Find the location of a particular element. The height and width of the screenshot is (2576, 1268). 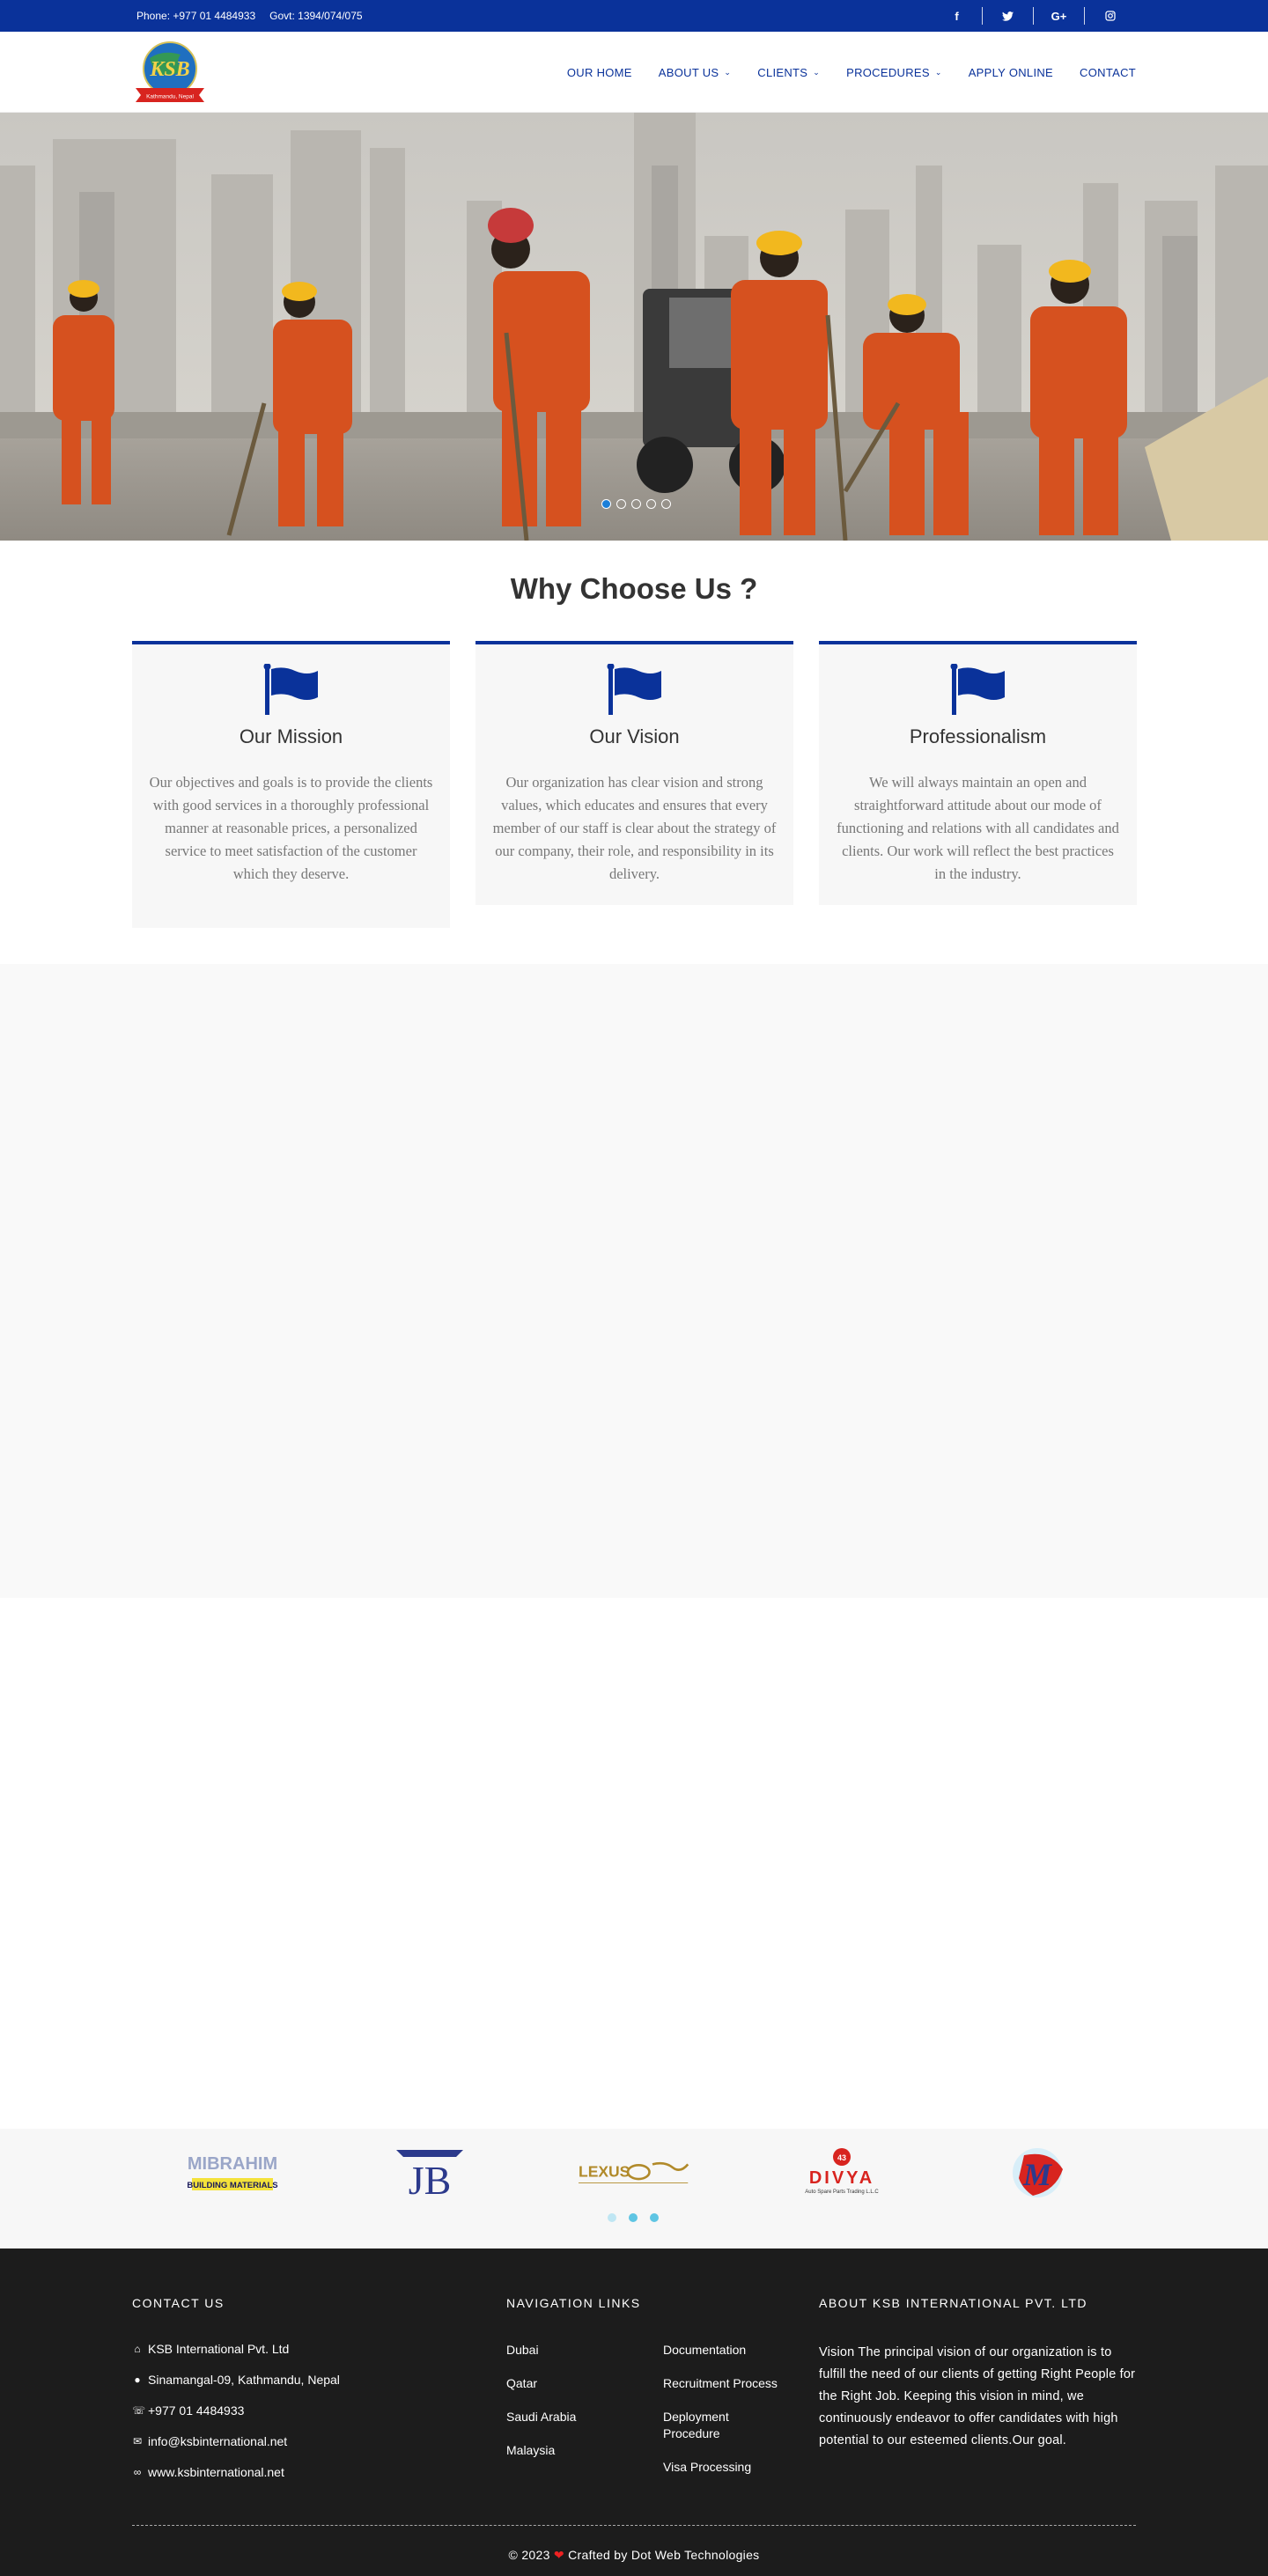

nav-label: PROCEDURES is located at coordinates (888, 72).